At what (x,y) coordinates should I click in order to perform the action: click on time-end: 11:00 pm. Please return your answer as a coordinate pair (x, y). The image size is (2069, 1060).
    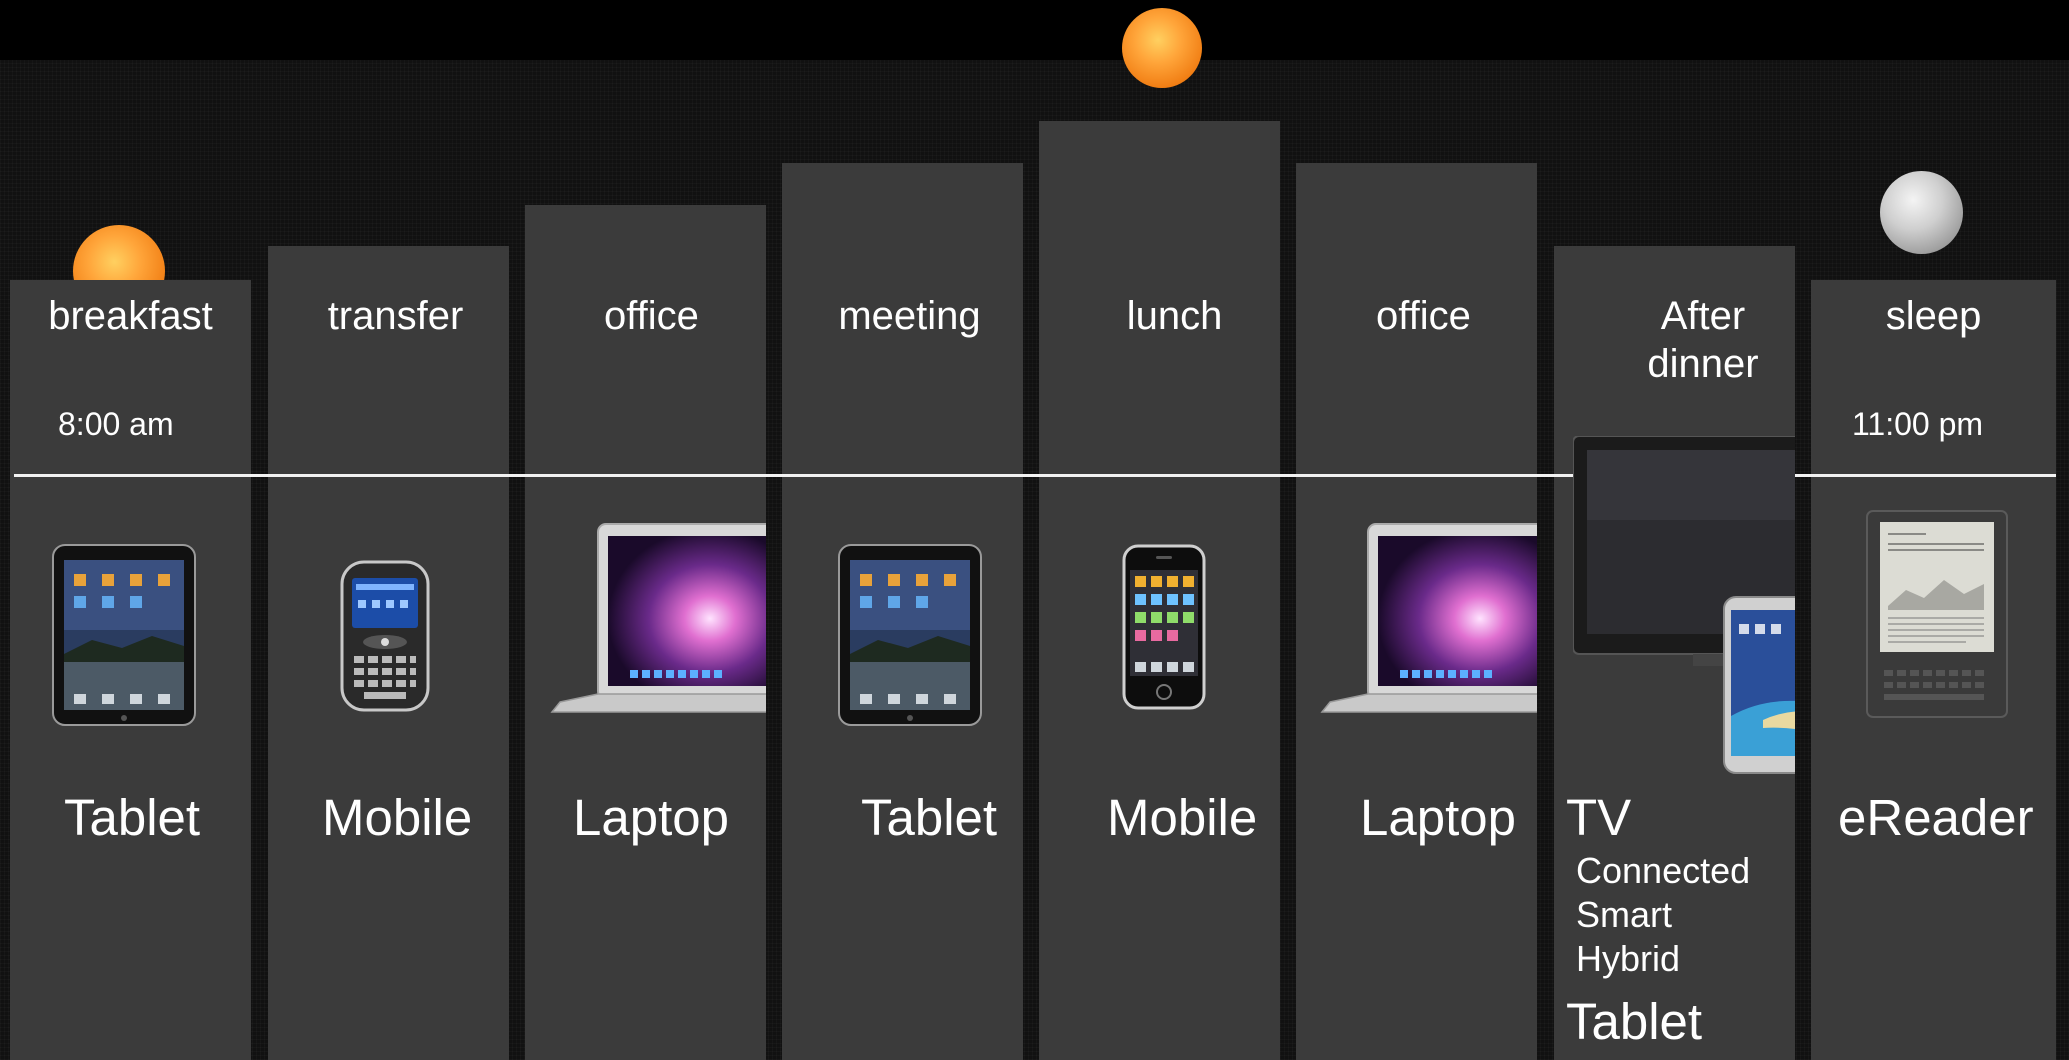
    Looking at the image, I should click on (1918, 424).